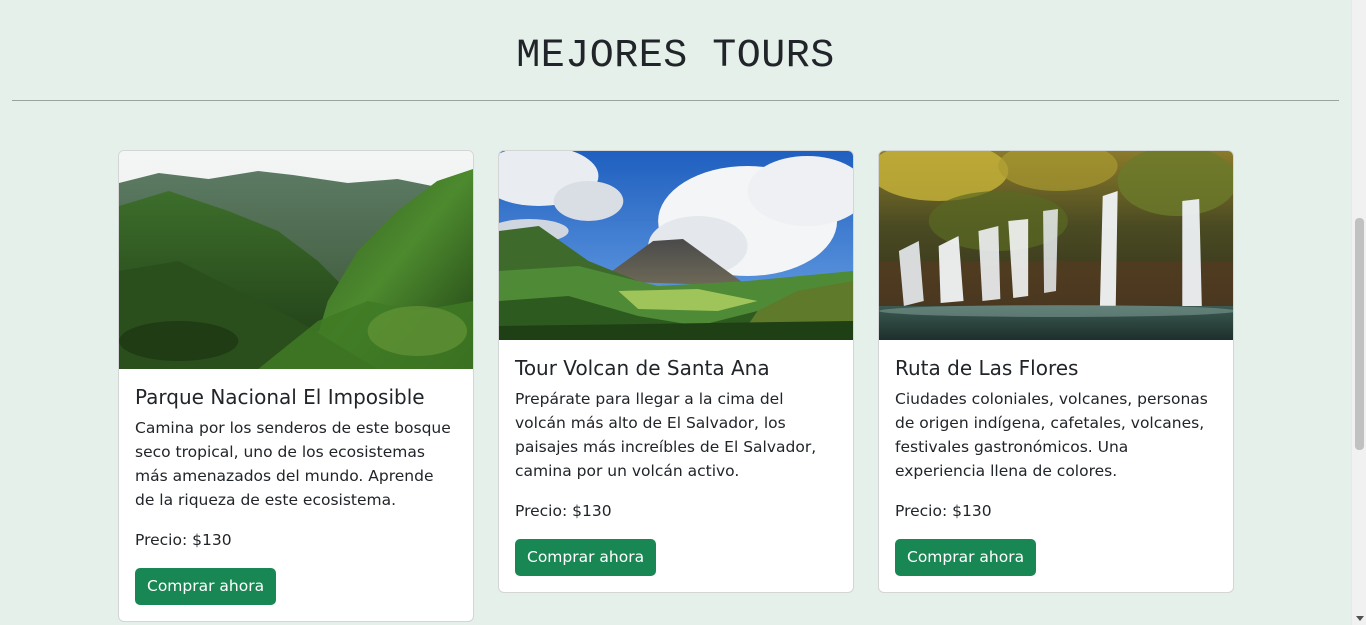  Describe the element at coordinates (1056, 245) in the screenshot. I see `waterfall-image` at that location.